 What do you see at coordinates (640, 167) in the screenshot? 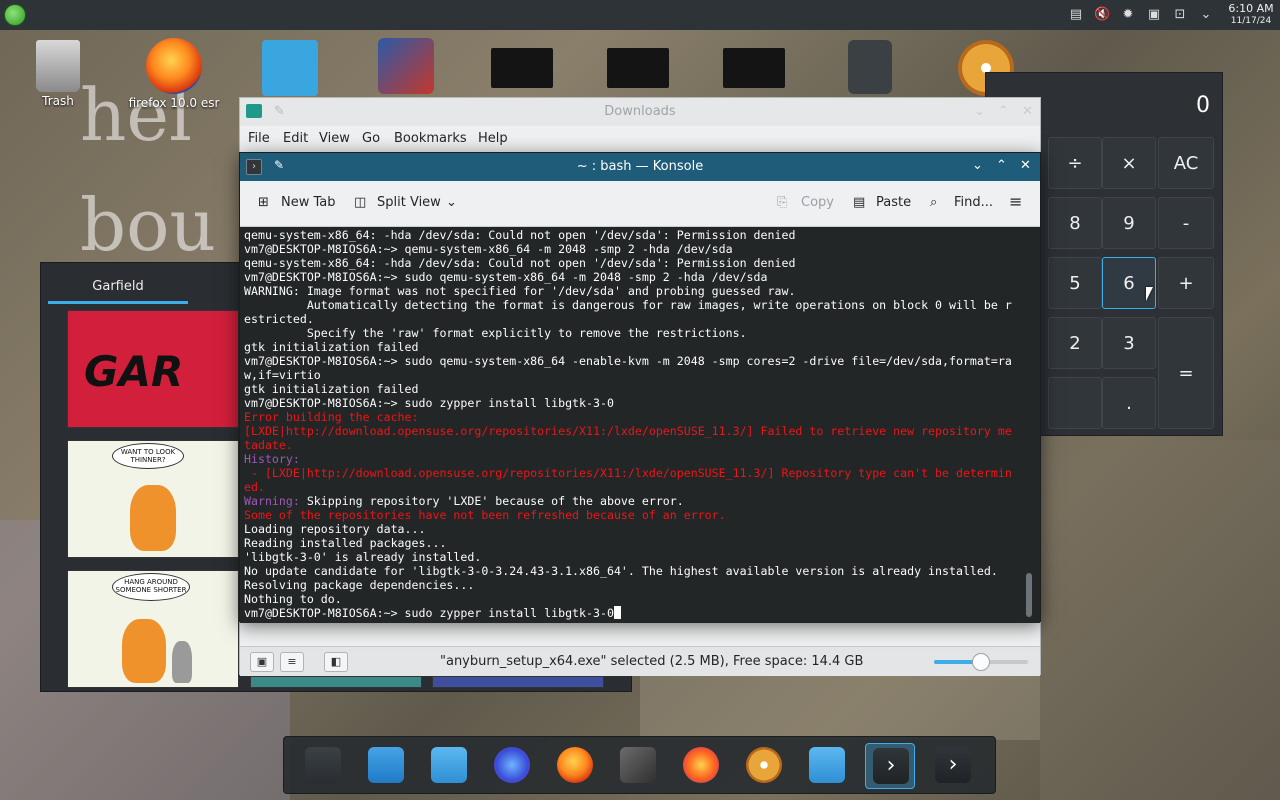
I see `konsole-titlebar: › ✎ ~ : bash — Konsole ⌄ ⌃ ✕` at bounding box center [640, 167].